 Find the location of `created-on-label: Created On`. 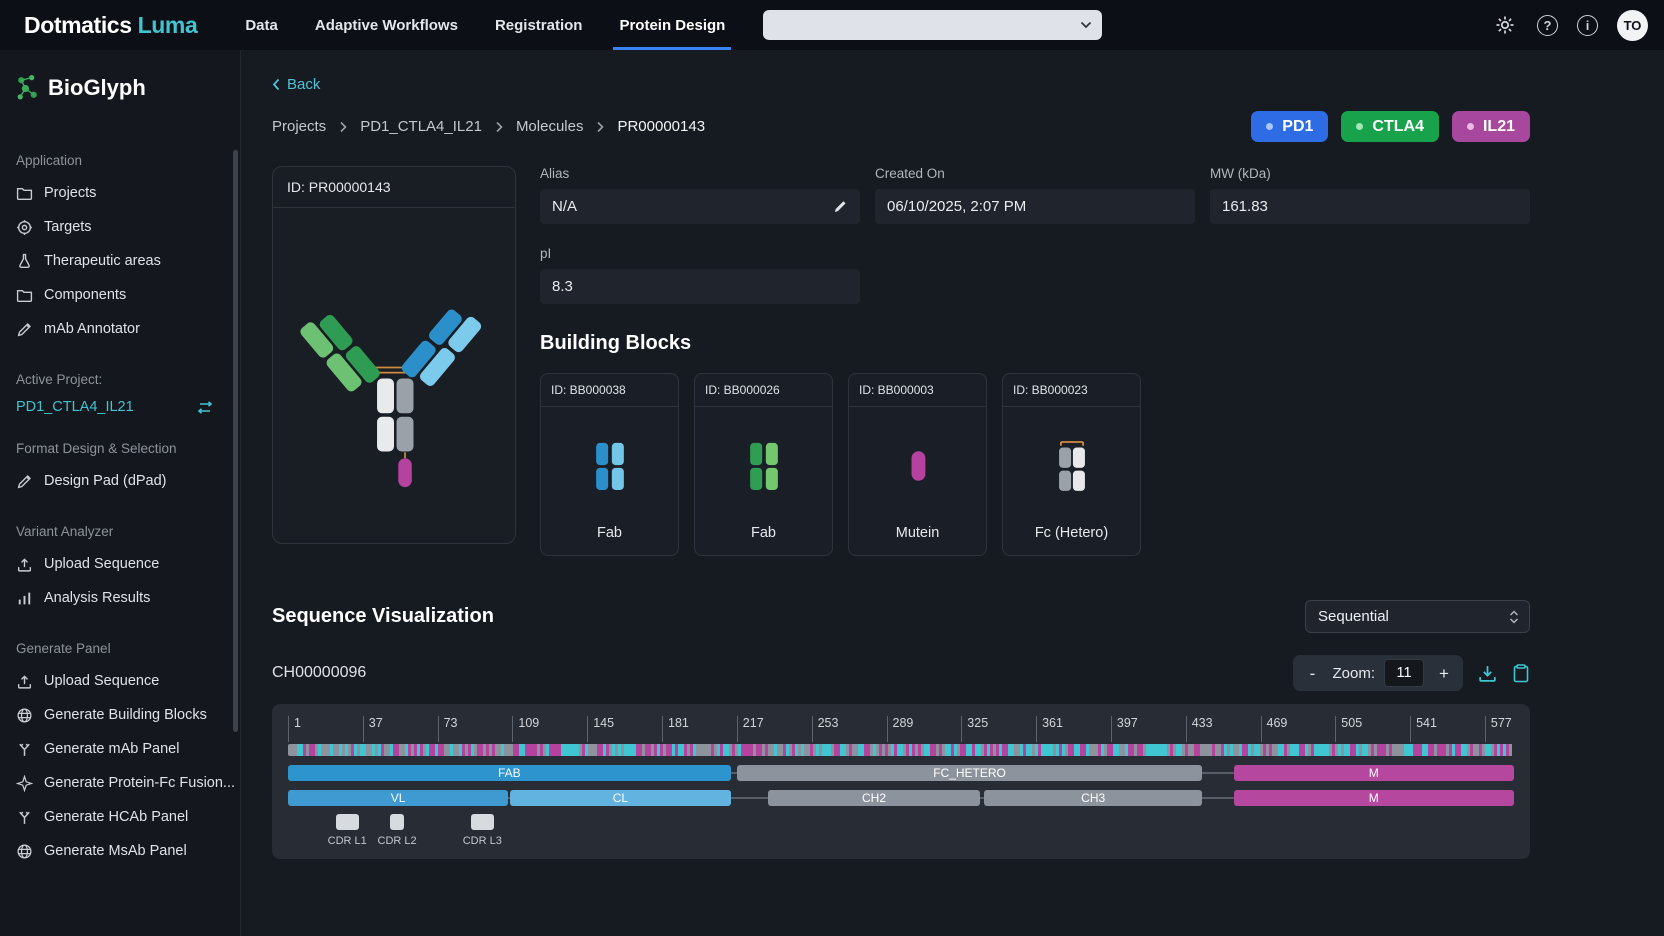

created-on-label: Created On is located at coordinates (910, 173).